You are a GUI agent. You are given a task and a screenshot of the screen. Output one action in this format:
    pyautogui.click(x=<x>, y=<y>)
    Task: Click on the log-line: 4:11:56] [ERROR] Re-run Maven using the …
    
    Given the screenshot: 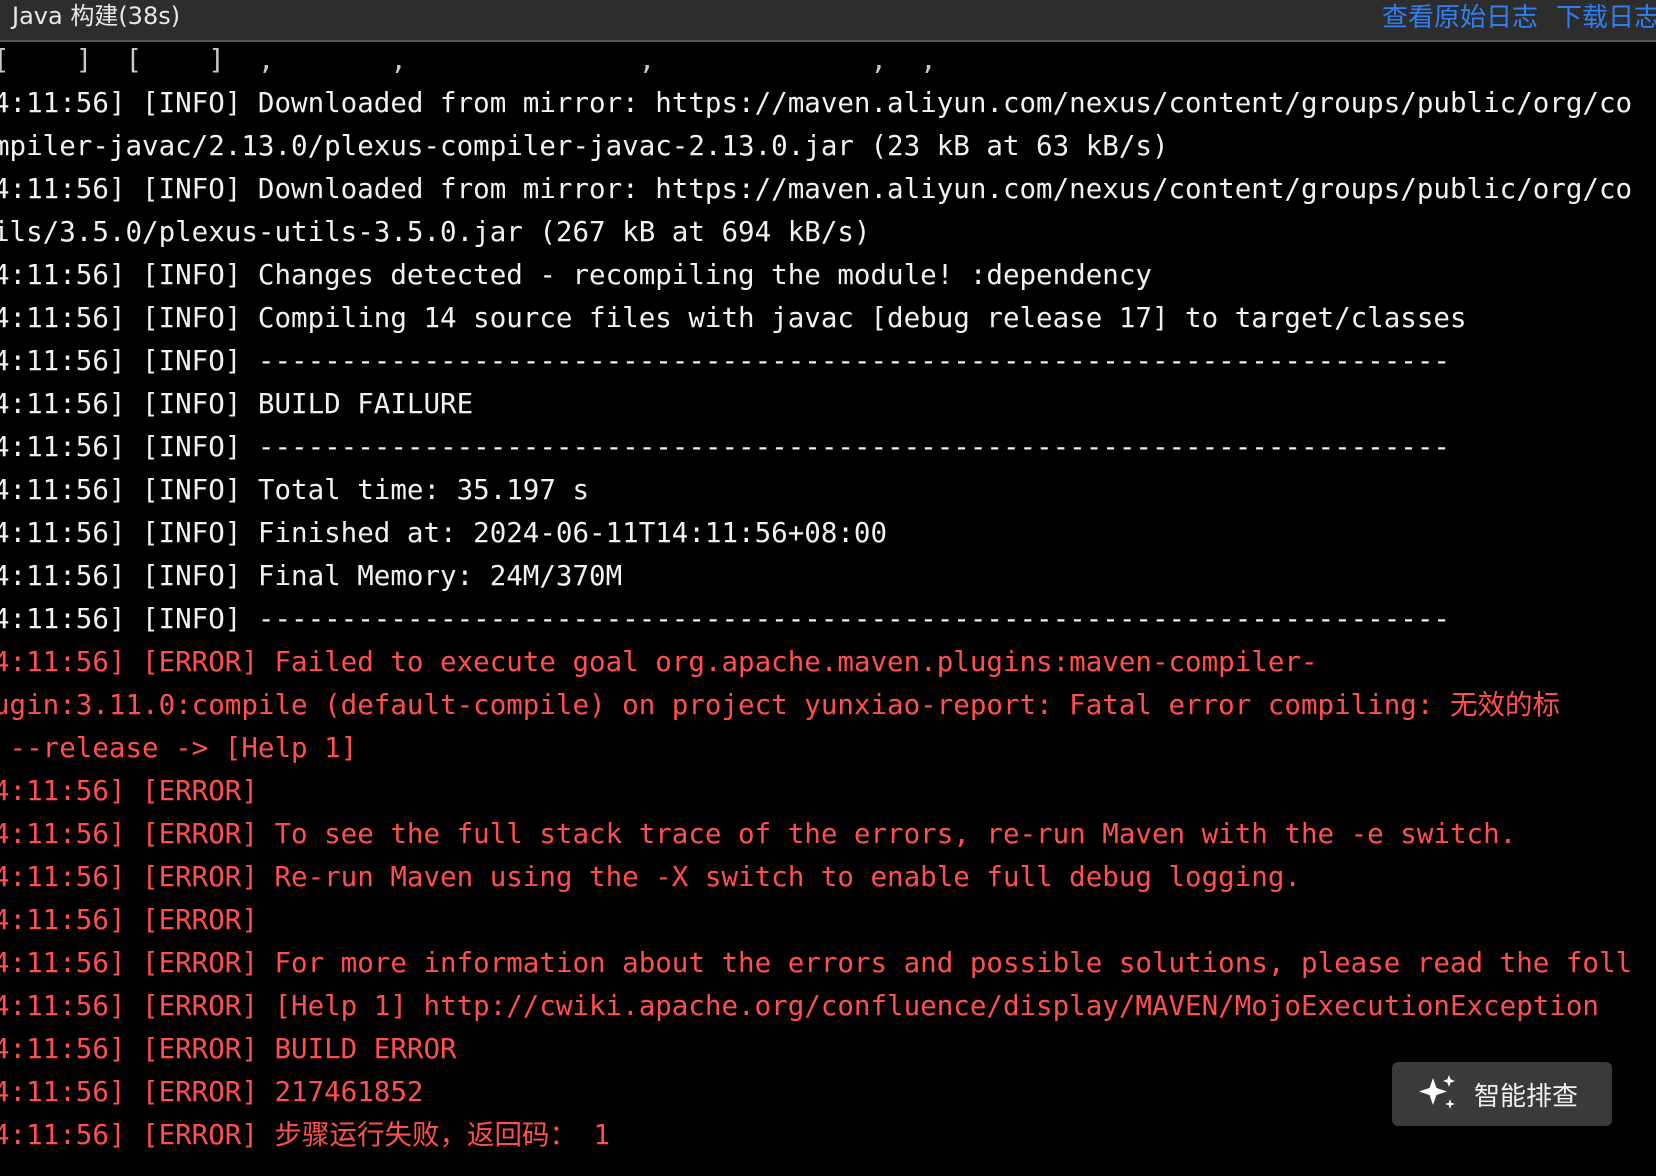 What is the action you would take?
    pyautogui.click(x=650, y=877)
    